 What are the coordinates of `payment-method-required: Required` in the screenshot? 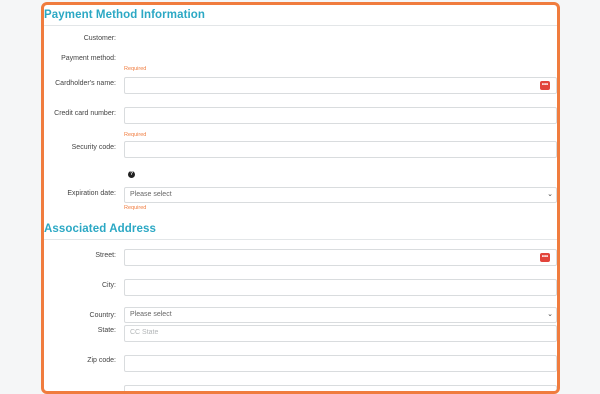 It's located at (135, 69).